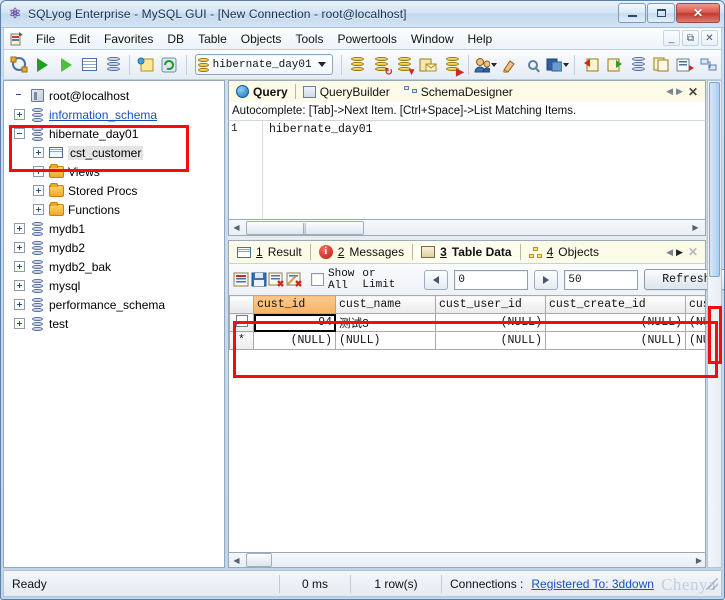 The image size is (725, 600). Describe the element at coordinates (385, 340) in the screenshot. I see `cell-cust-name: (NULL)` at that location.